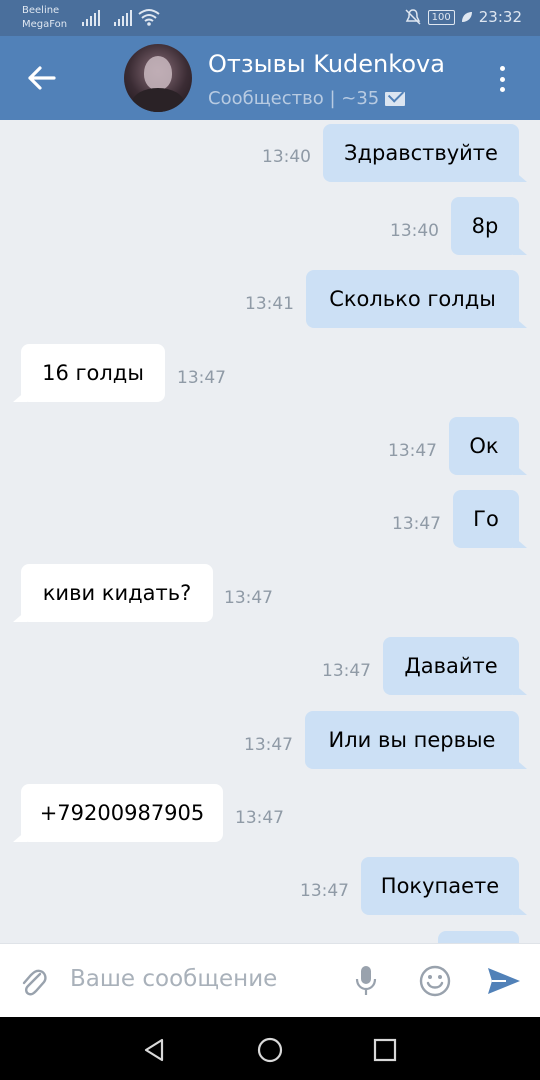 The image size is (540, 1080). Describe the element at coordinates (158, 100) in the screenshot. I see `avatar-shoulders` at that location.